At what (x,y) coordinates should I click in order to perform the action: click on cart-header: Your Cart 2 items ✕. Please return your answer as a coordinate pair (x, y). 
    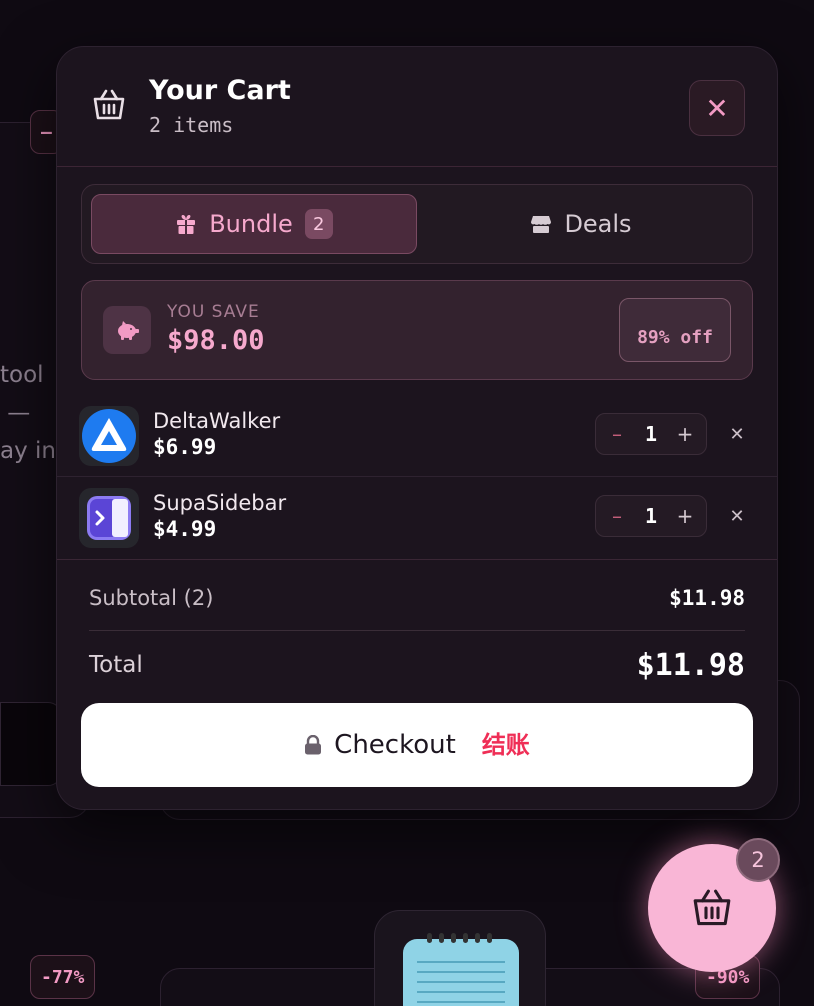
    Looking at the image, I should click on (417, 107).